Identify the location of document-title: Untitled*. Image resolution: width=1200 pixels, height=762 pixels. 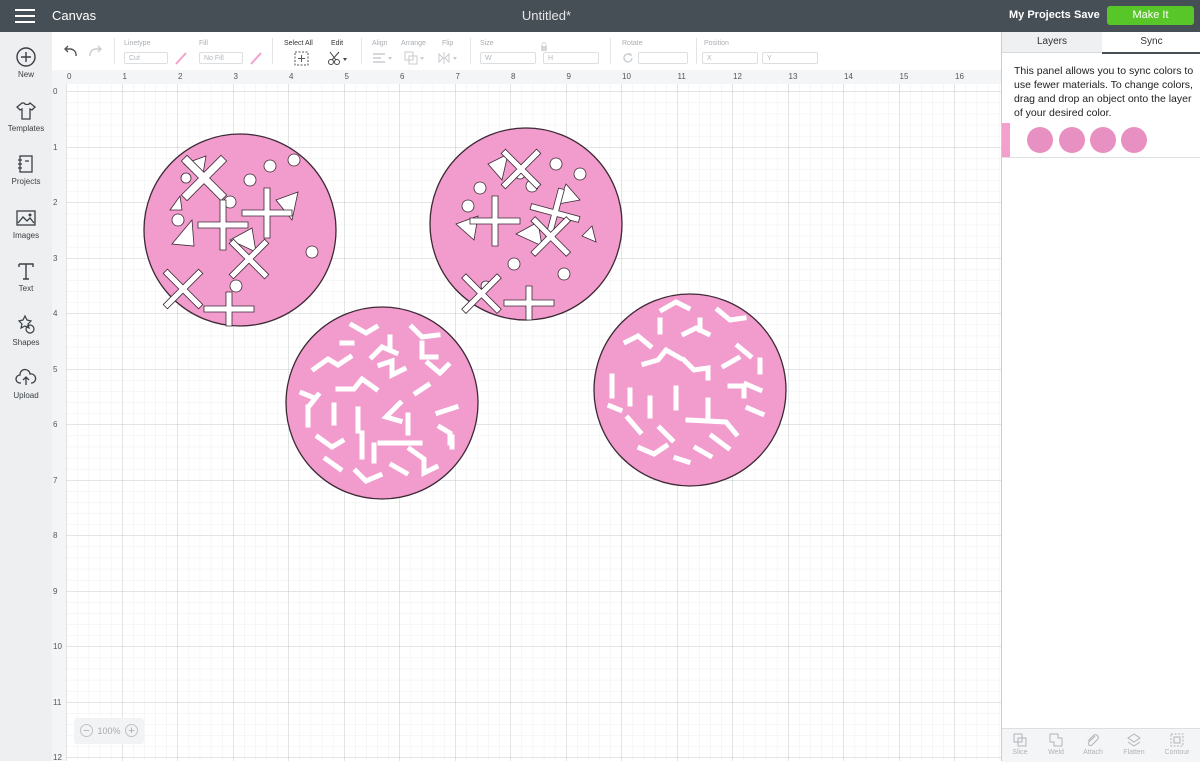
(546, 15).